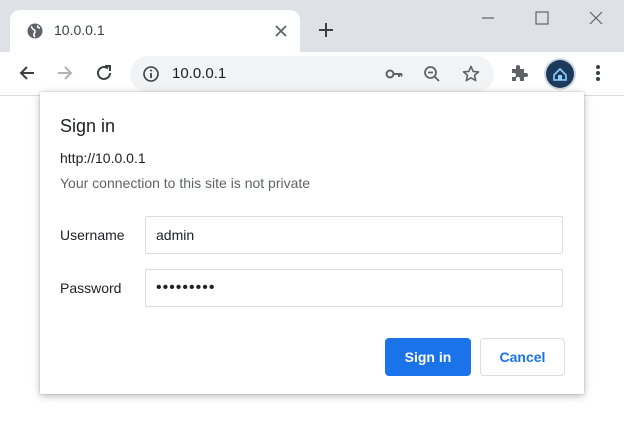 The height and width of the screenshot is (424, 624). What do you see at coordinates (428, 357) in the screenshot?
I see `sign-in-button: Sign in` at bounding box center [428, 357].